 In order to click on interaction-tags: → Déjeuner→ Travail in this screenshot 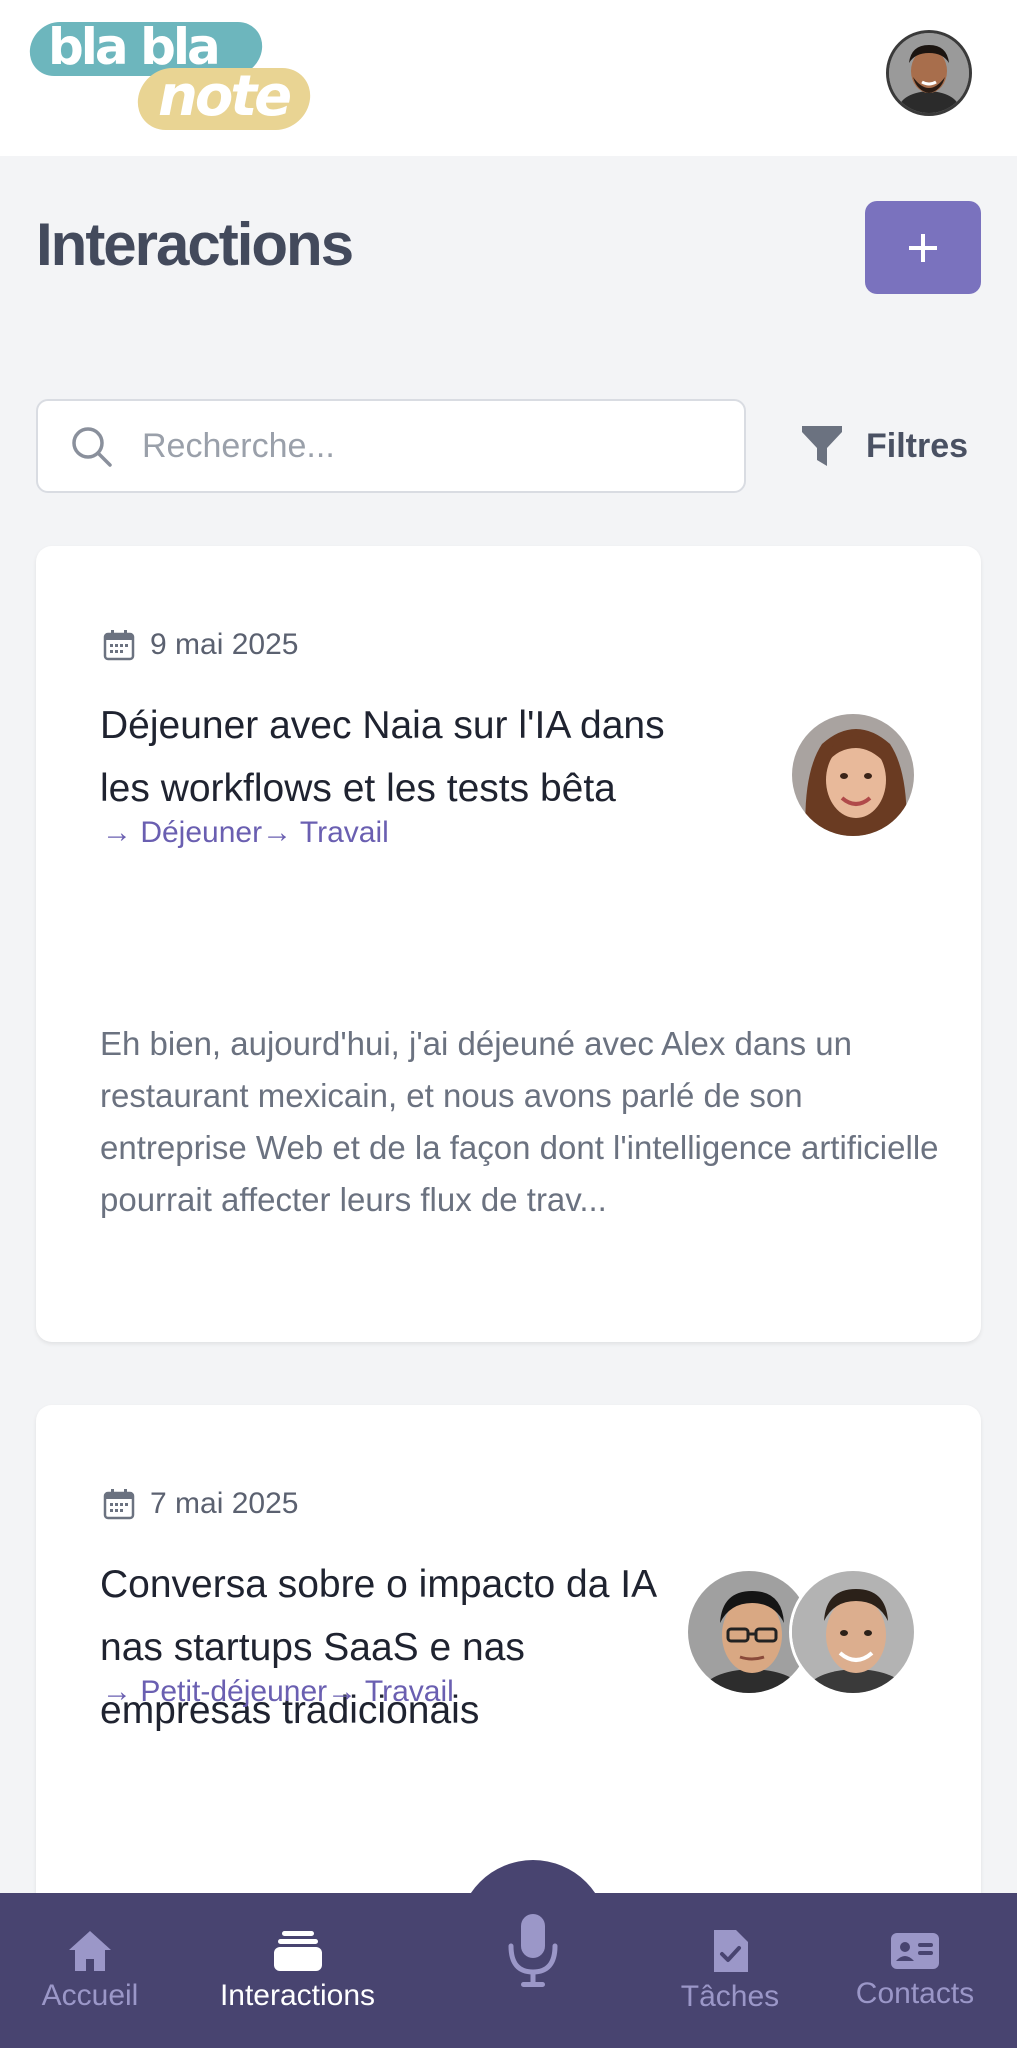, I will do `click(245, 832)`.